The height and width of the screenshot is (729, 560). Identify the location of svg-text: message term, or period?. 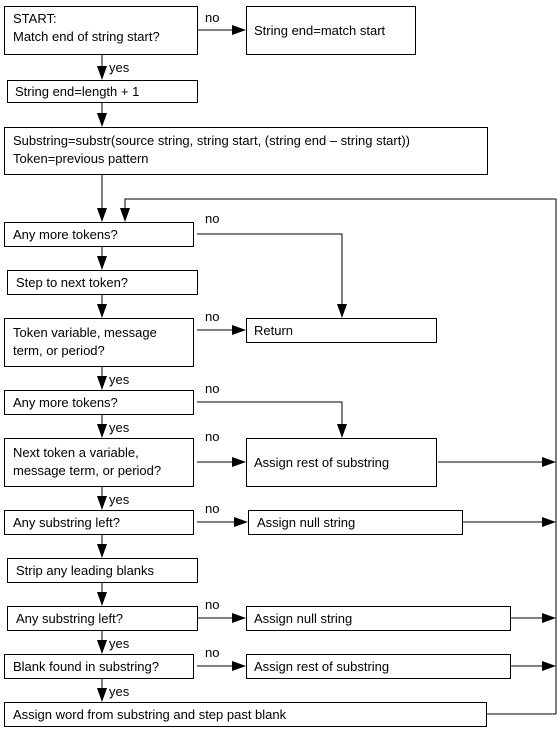
(87, 470).